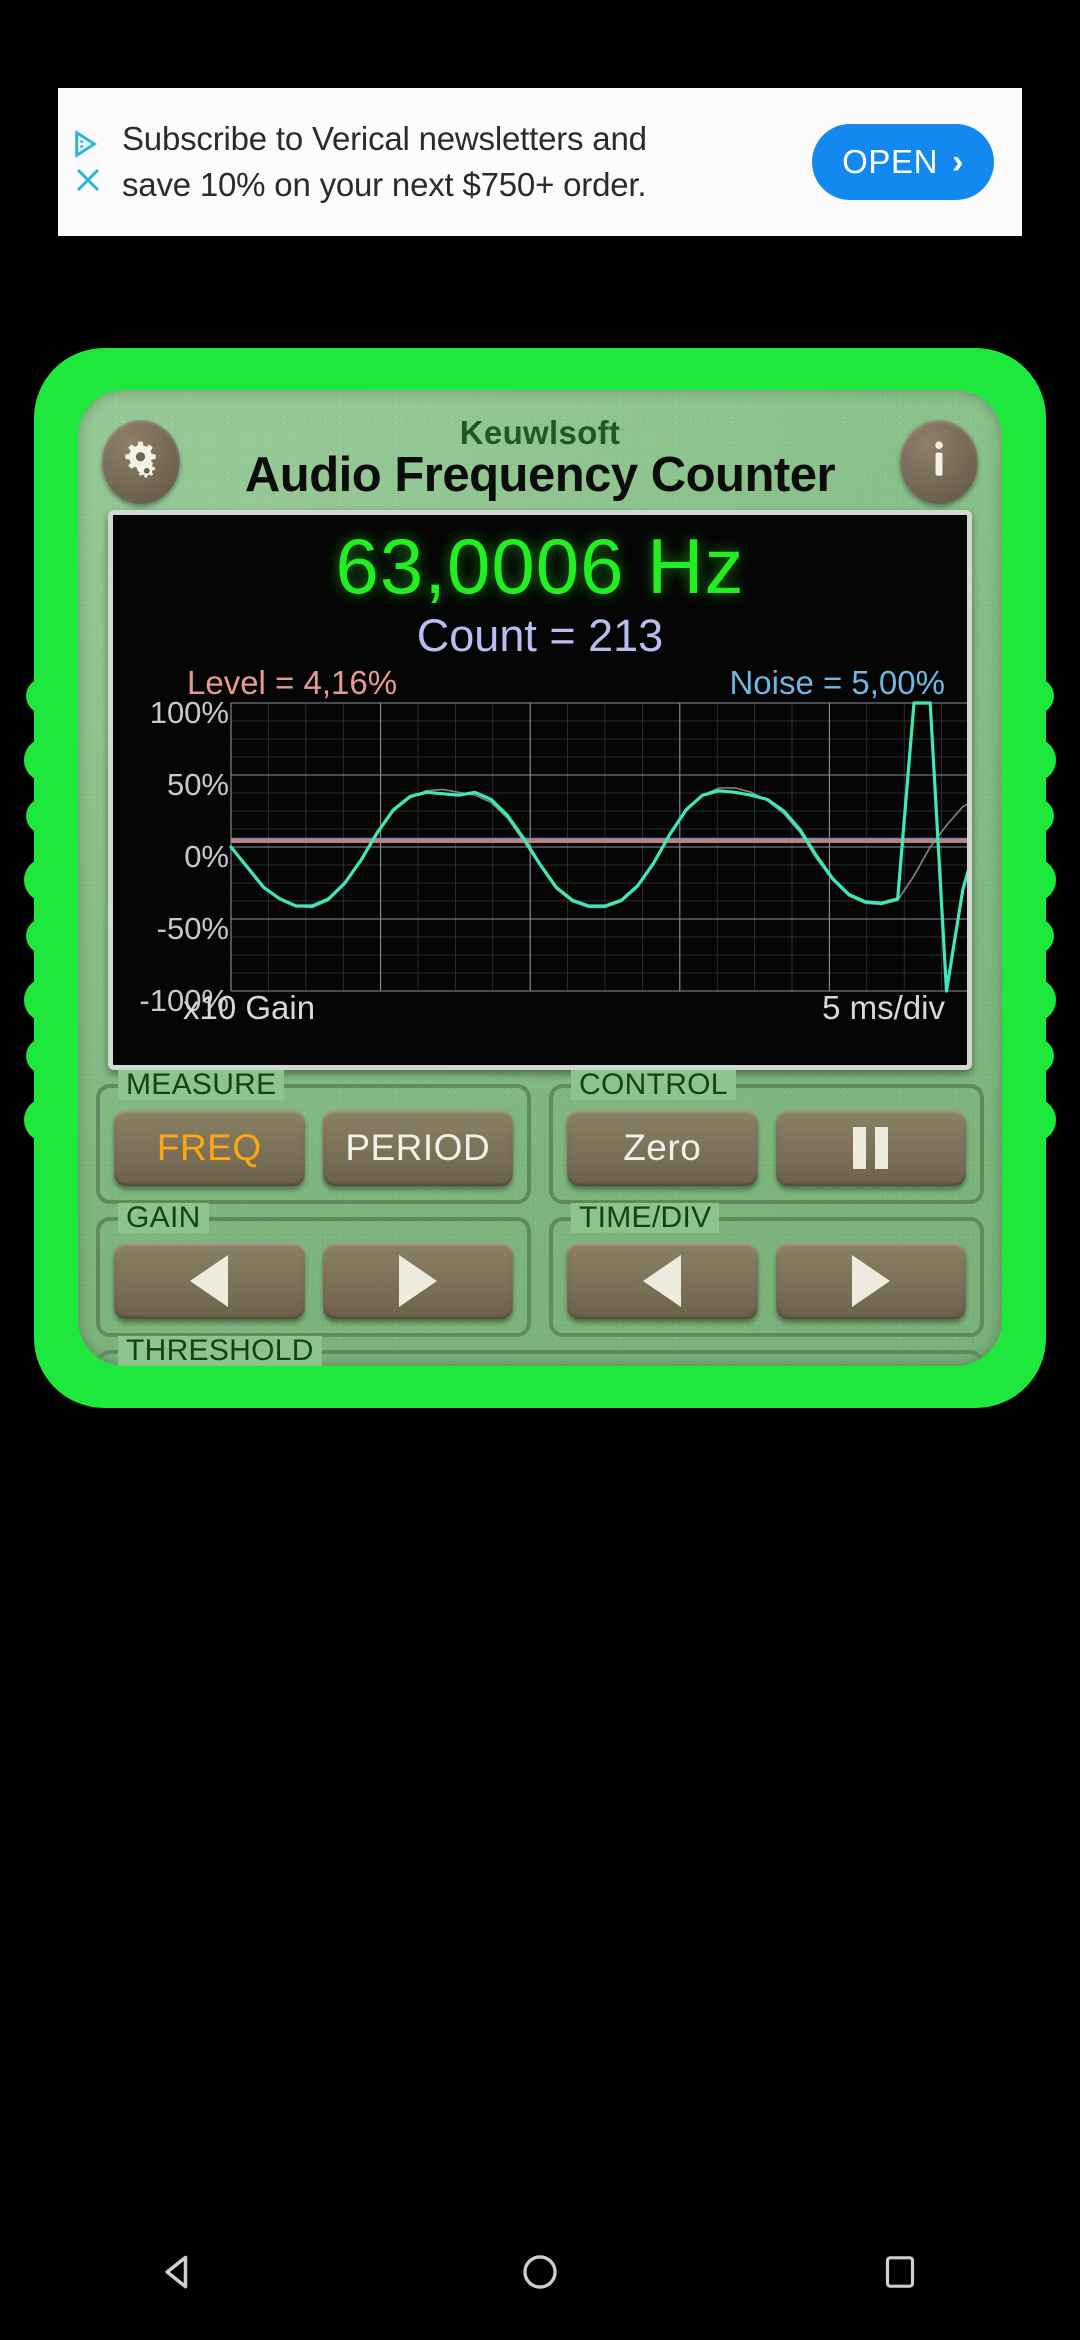 The image size is (1080, 2340). I want to click on timediv-increase-button, so click(870, 1281).